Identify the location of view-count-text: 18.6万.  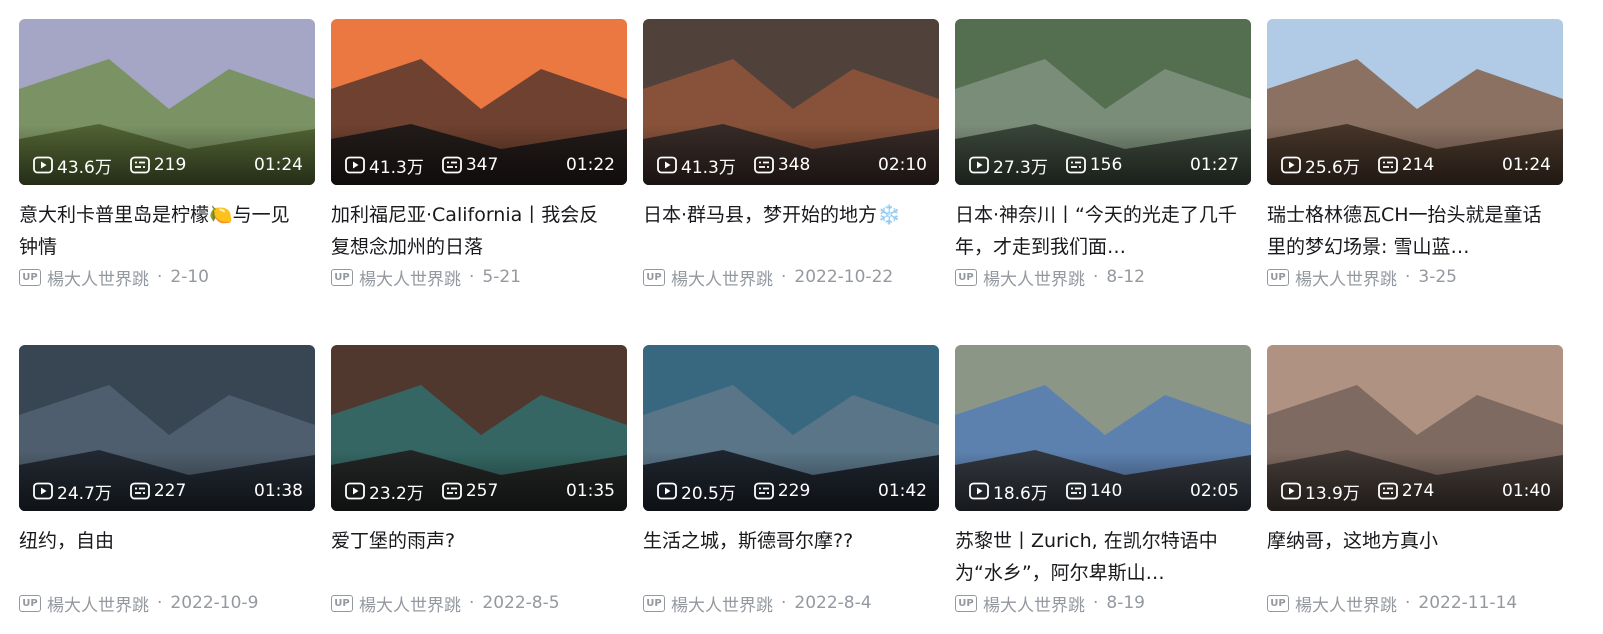
(1020, 493).